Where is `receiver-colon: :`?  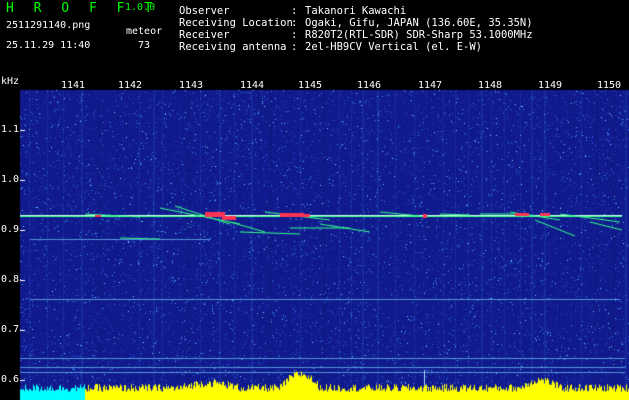 receiver-colon: : is located at coordinates (294, 35).